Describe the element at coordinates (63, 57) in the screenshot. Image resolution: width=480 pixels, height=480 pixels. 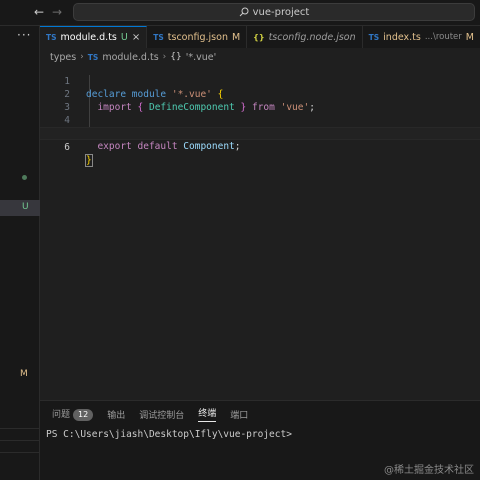
I see `breadcrumb-folder: types` at that location.